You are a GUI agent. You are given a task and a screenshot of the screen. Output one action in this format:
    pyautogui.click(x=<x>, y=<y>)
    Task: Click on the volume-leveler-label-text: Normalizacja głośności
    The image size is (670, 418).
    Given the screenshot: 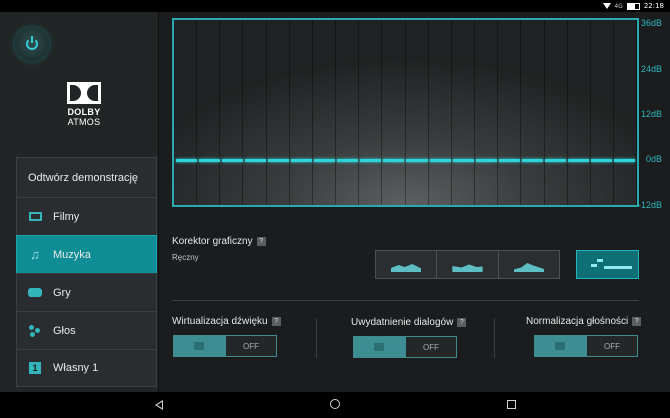 What is the action you would take?
    pyautogui.click(x=577, y=321)
    